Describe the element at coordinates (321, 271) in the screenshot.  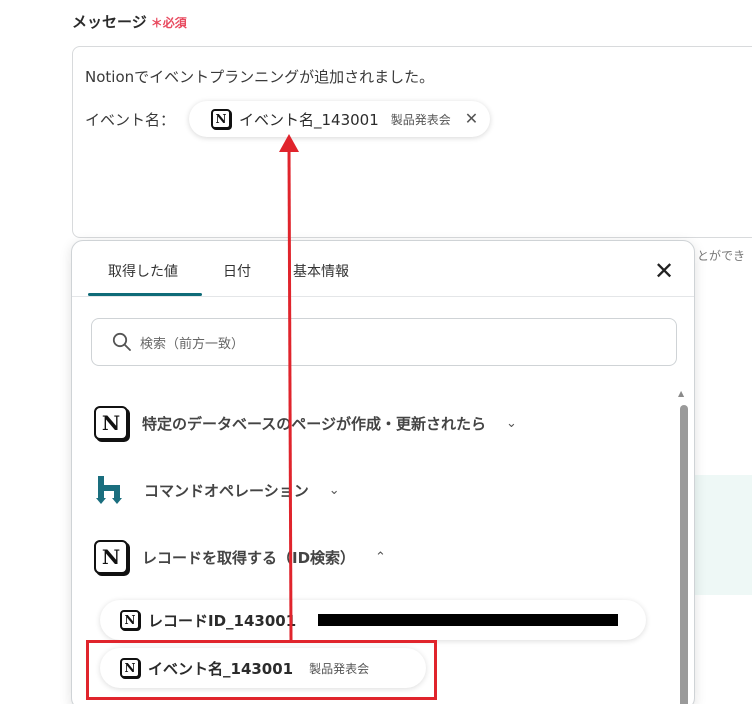
I see `tab-basic-info: 基本情報` at that location.